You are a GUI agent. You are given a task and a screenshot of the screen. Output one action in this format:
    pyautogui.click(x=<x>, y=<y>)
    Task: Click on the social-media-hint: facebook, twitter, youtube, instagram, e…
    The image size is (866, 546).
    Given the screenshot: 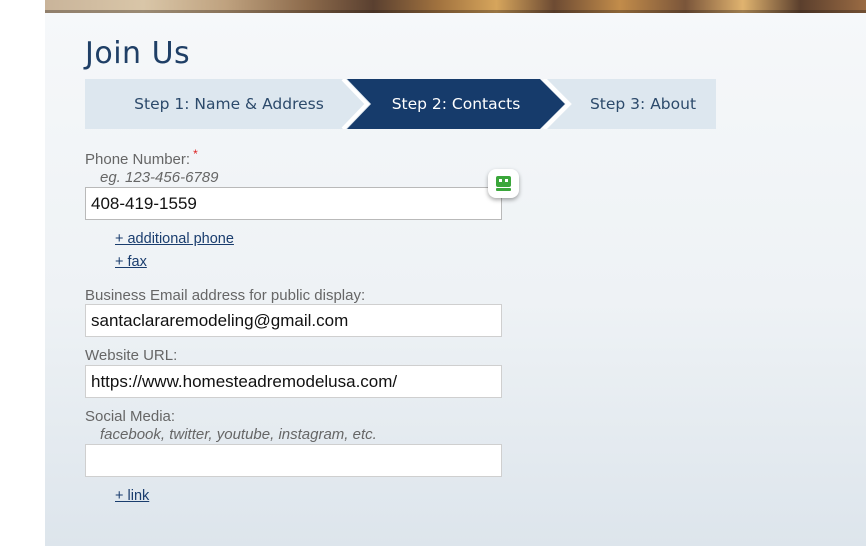 What is the action you would take?
    pyautogui.click(x=238, y=434)
    